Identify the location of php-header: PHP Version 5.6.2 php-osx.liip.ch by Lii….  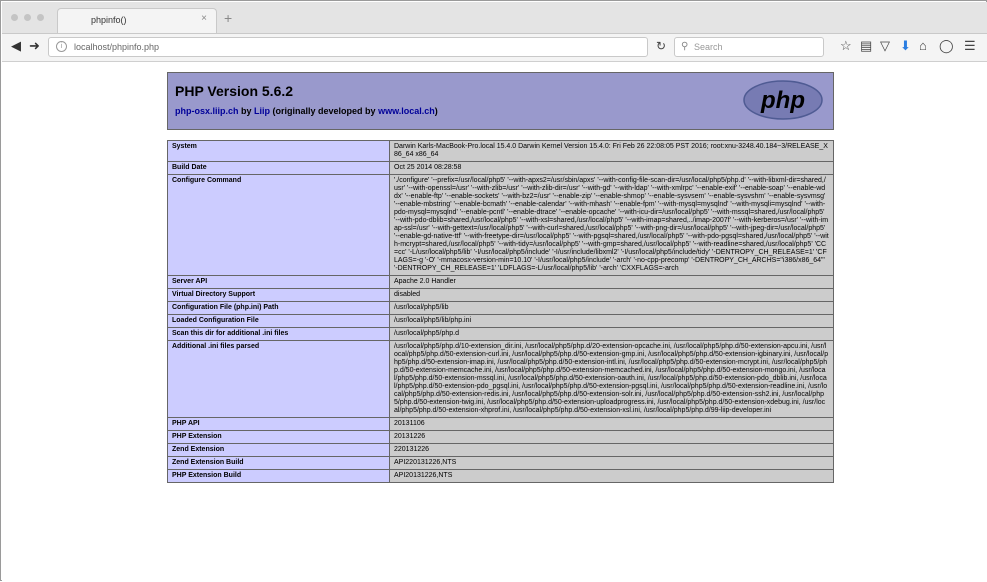
(500, 101).